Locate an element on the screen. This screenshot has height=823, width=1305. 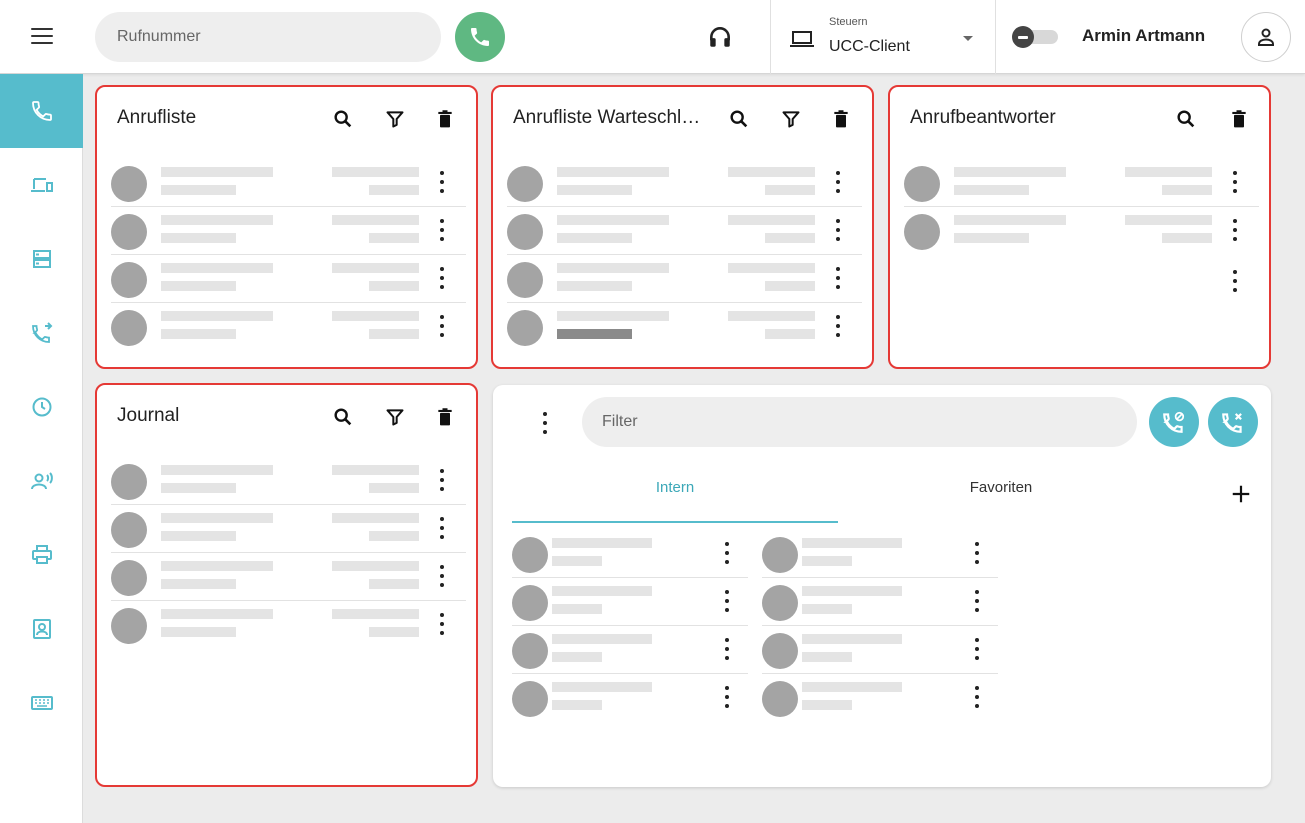
phone-block-icon is located at coordinates (1174, 422).